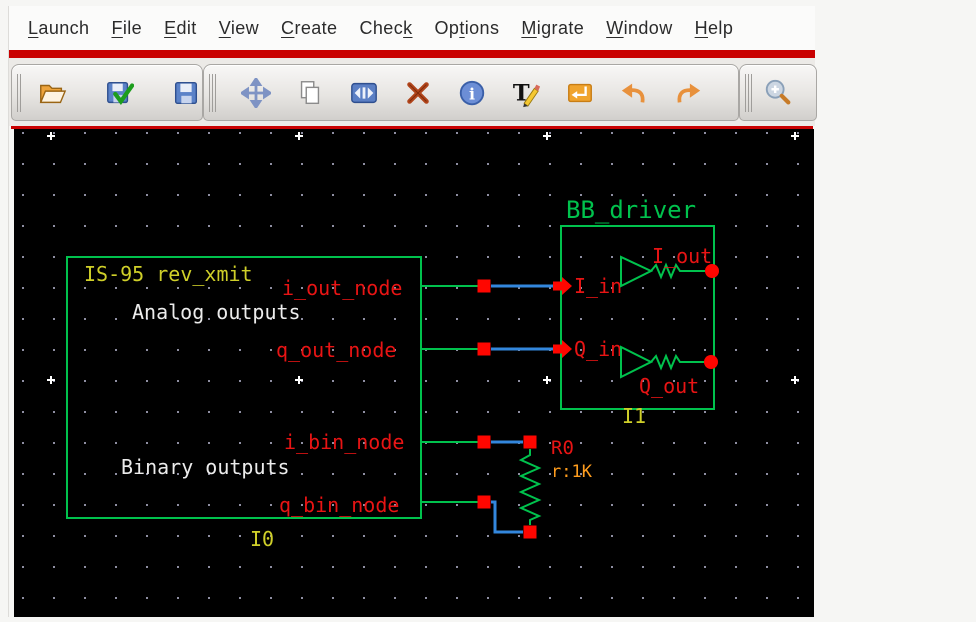 This screenshot has height=622, width=976. I want to click on delete-button, so click(418, 93).